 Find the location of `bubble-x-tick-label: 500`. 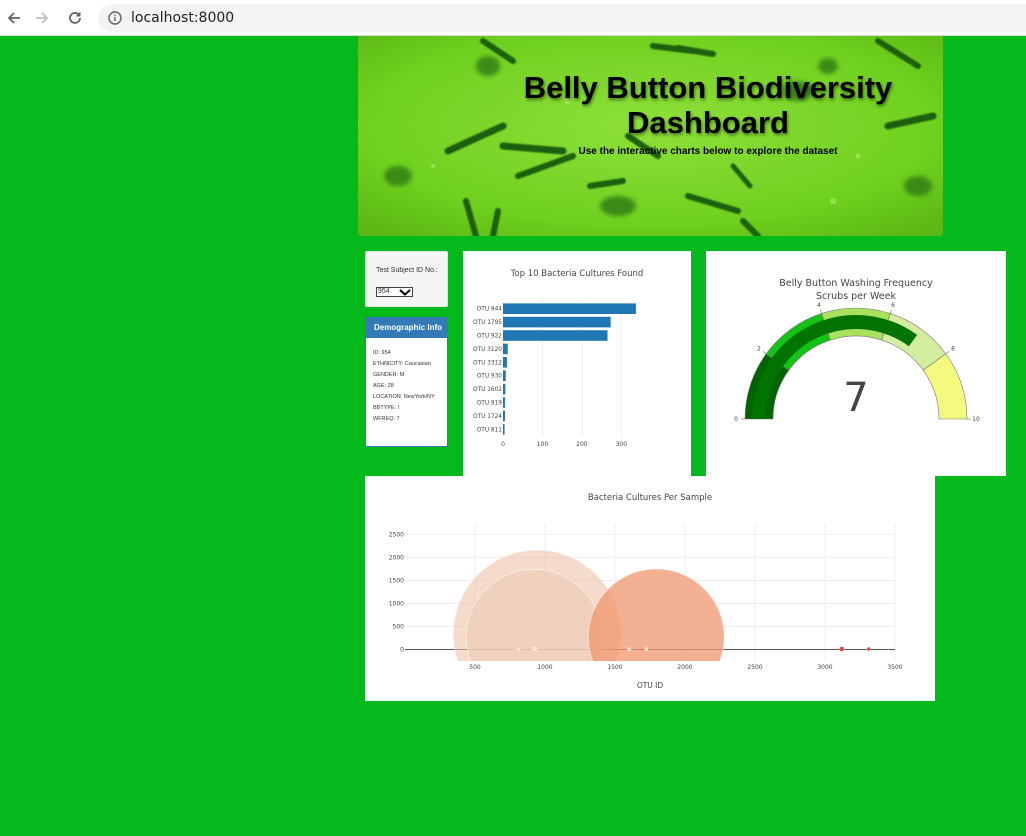

bubble-x-tick-label: 500 is located at coordinates (475, 667).